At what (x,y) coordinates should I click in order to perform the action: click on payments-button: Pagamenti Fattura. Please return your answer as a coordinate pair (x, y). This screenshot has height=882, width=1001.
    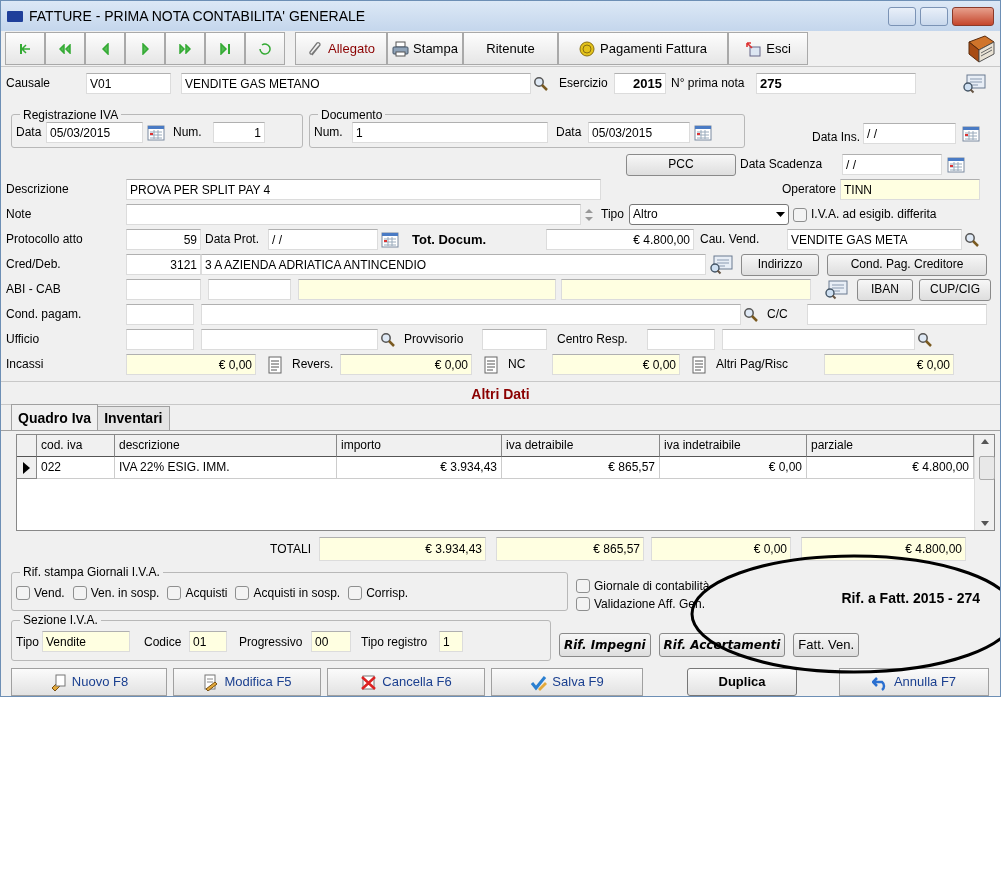
    Looking at the image, I should click on (643, 48).